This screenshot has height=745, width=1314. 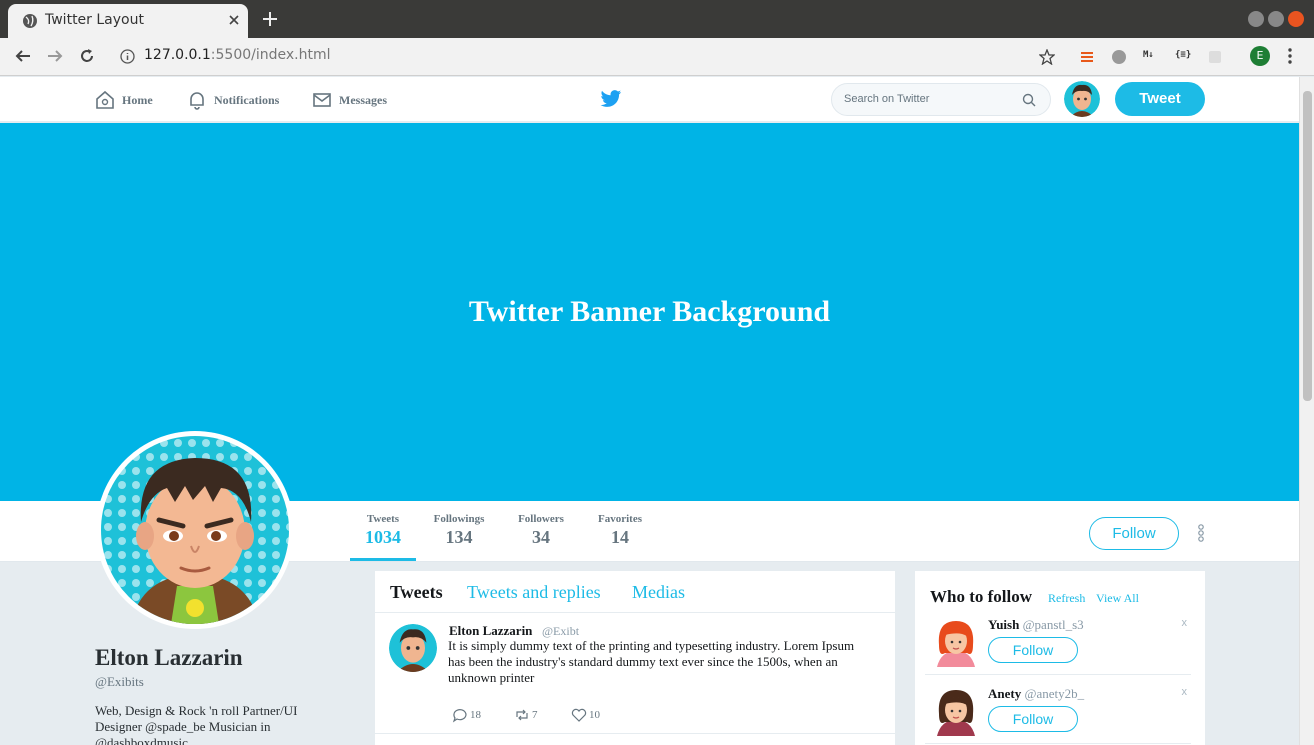 What do you see at coordinates (94, 20) in the screenshot?
I see `tab-title: Twitter Layout` at bounding box center [94, 20].